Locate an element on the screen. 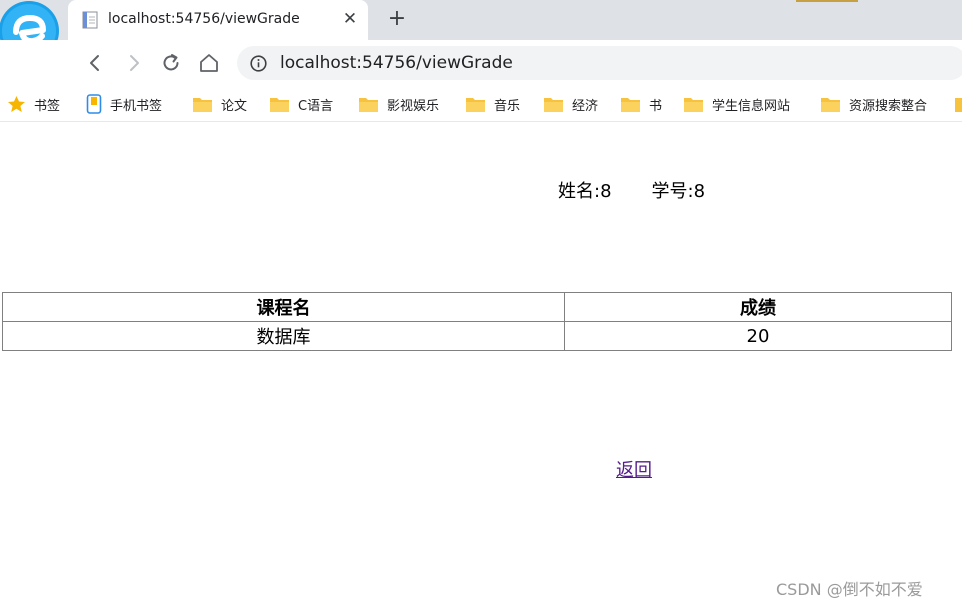  bookmark-label: 书签 is located at coordinates (47, 106).